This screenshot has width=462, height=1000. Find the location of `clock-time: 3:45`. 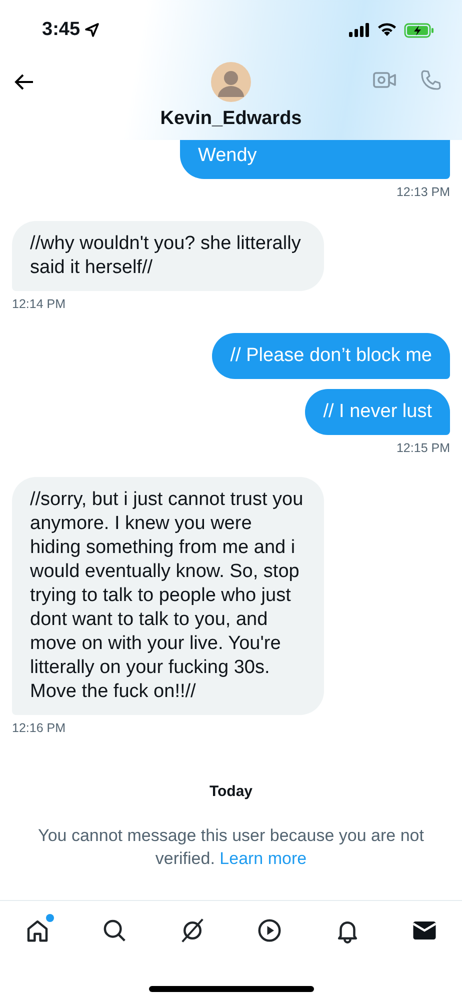

clock-time: 3:45 is located at coordinates (61, 30).